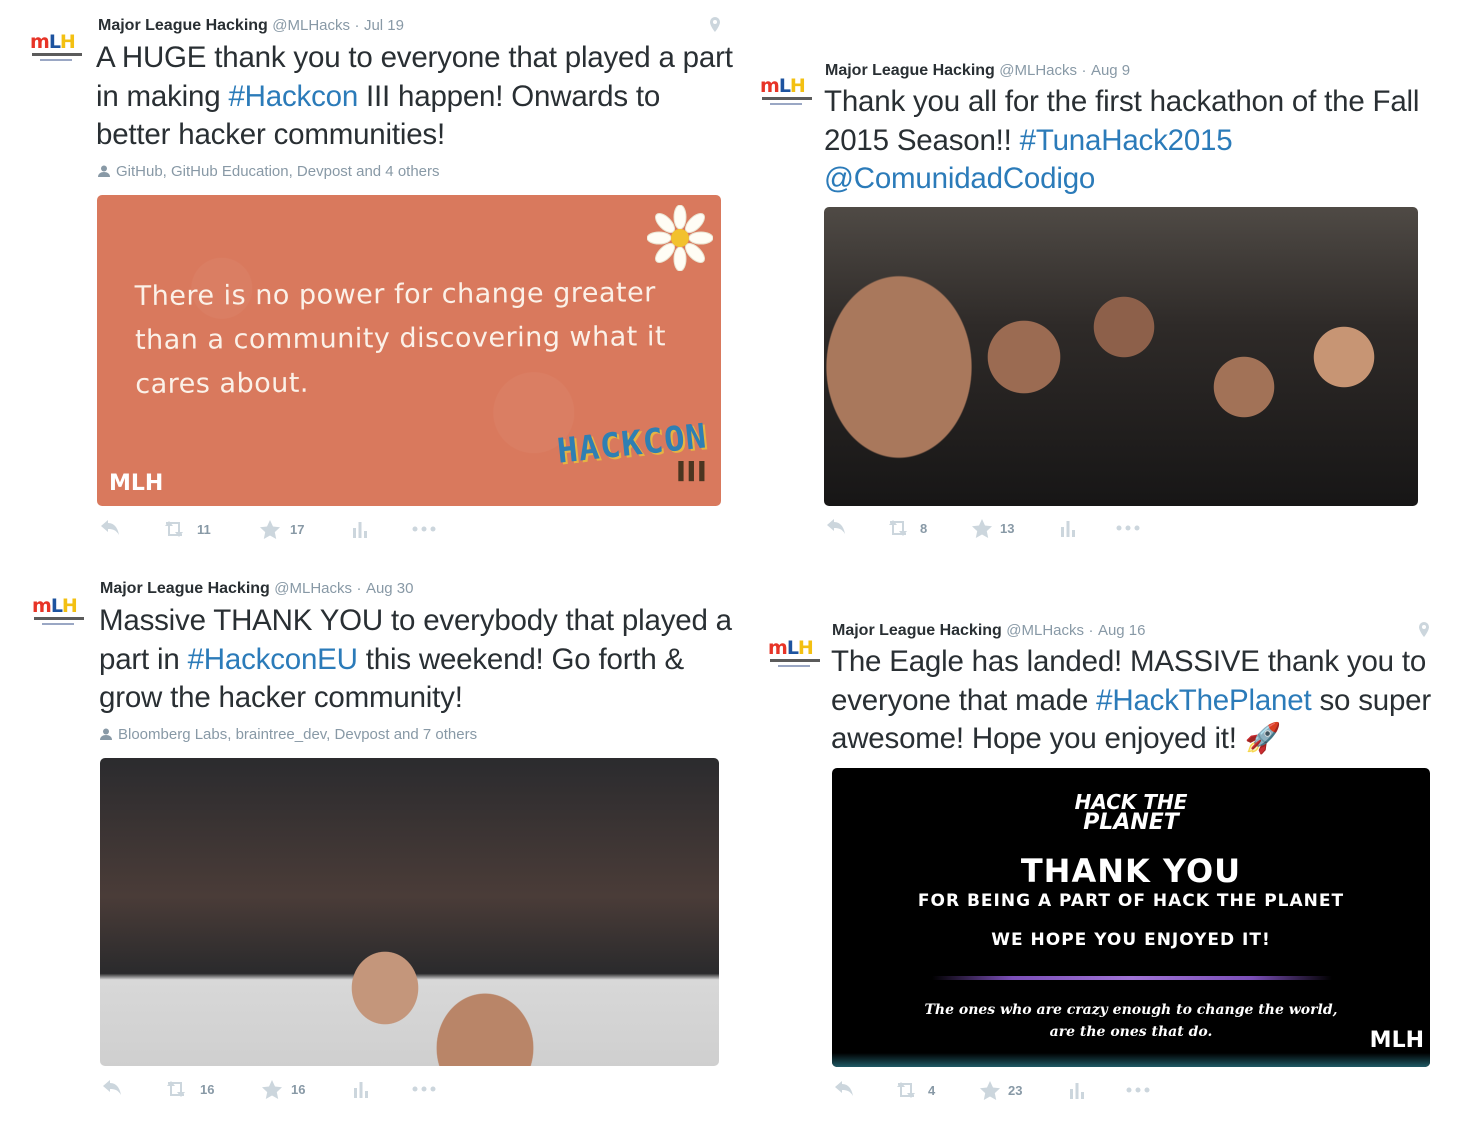 This screenshot has height=1136, width=1472. What do you see at coordinates (1004, 1091) in the screenshot?
I see `tweet-actions: 4 23` at bounding box center [1004, 1091].